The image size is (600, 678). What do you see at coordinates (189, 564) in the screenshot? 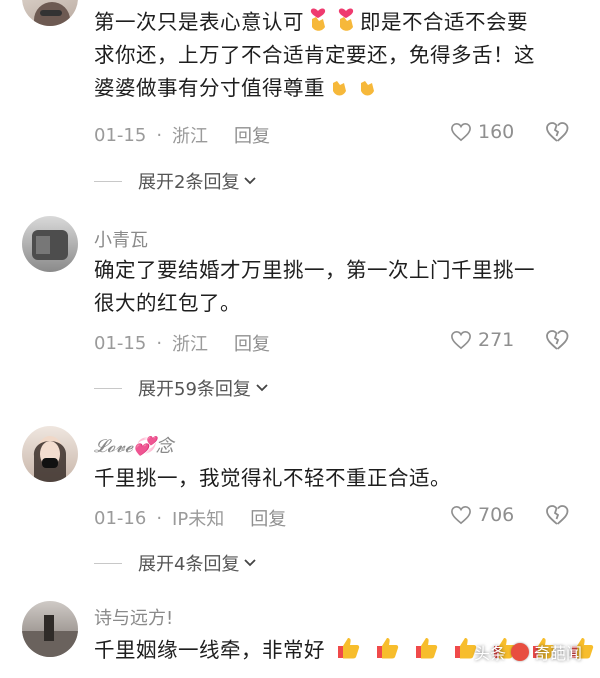
I see `expand-replies-label: 展开4条回复` at bounding box center [189, 564].